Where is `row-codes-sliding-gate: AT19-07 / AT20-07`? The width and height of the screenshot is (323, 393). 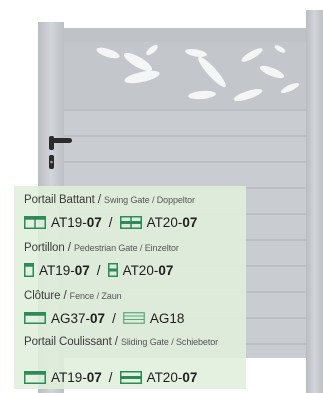 row-codes-sliding-gate: AT19-07 / AT20-07 is located at coordinates (110, 377).